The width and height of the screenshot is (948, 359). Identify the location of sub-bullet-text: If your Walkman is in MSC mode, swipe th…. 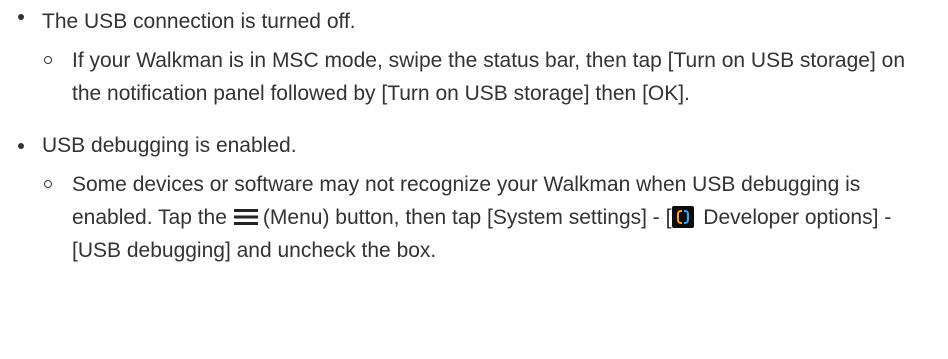
(488, 77).